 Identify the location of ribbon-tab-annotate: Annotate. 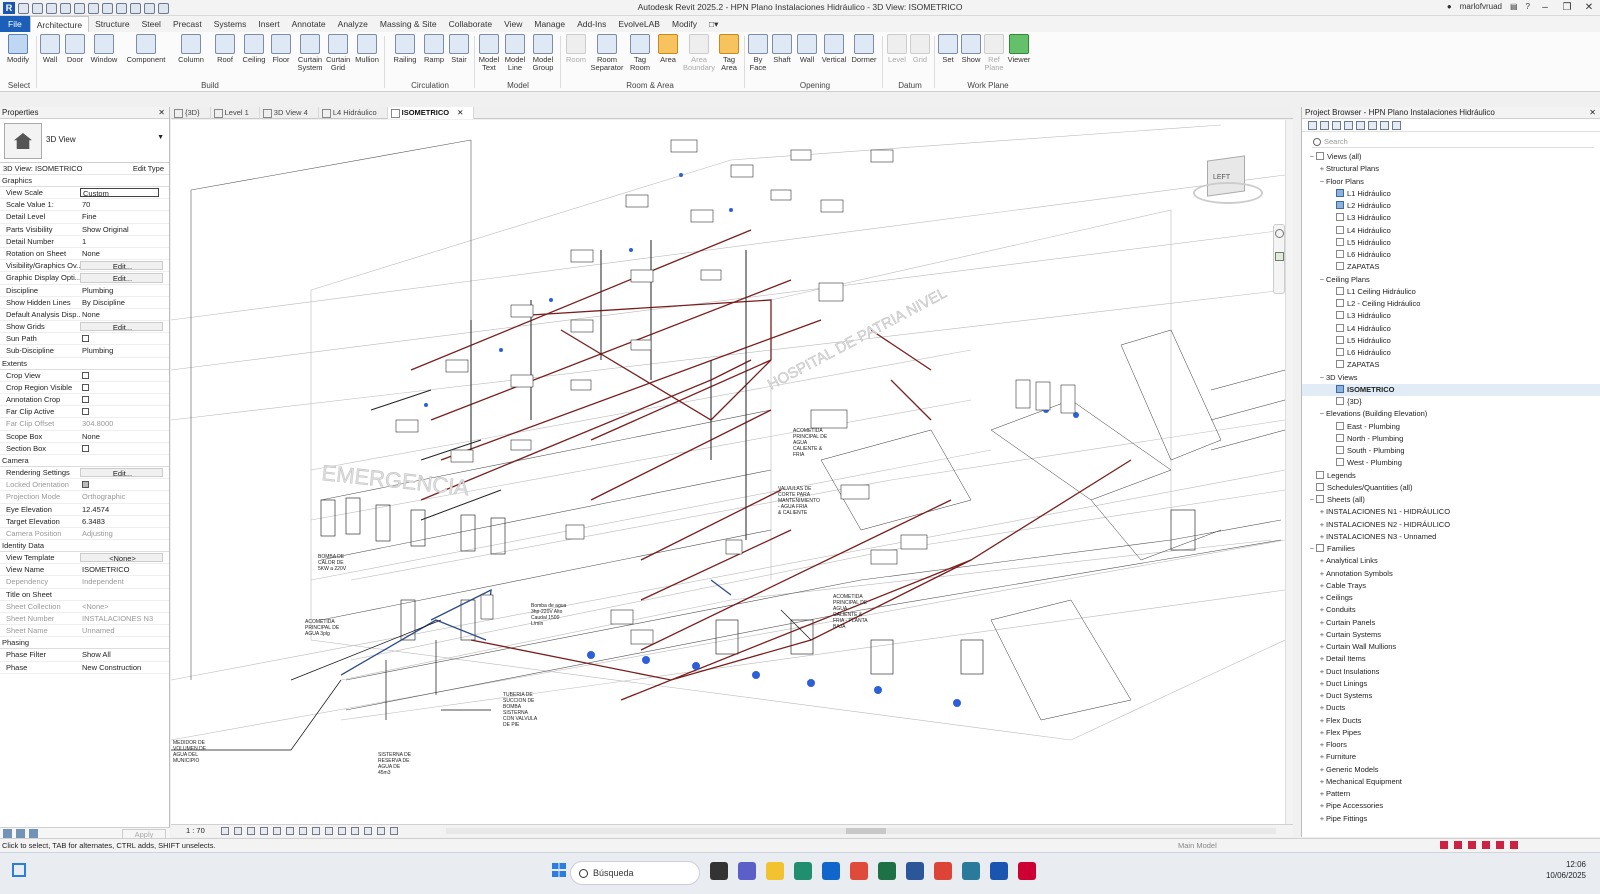
(309, 24).